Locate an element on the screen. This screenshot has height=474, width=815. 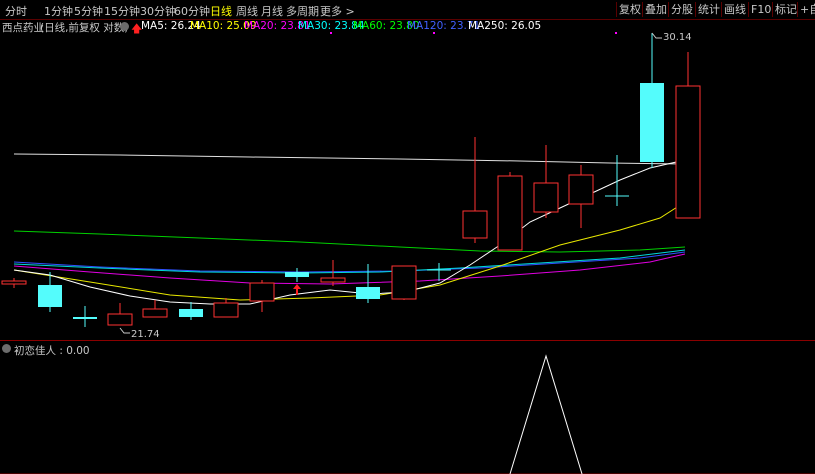
low-price-label: 21.74 is located at coordinates (145, 334).